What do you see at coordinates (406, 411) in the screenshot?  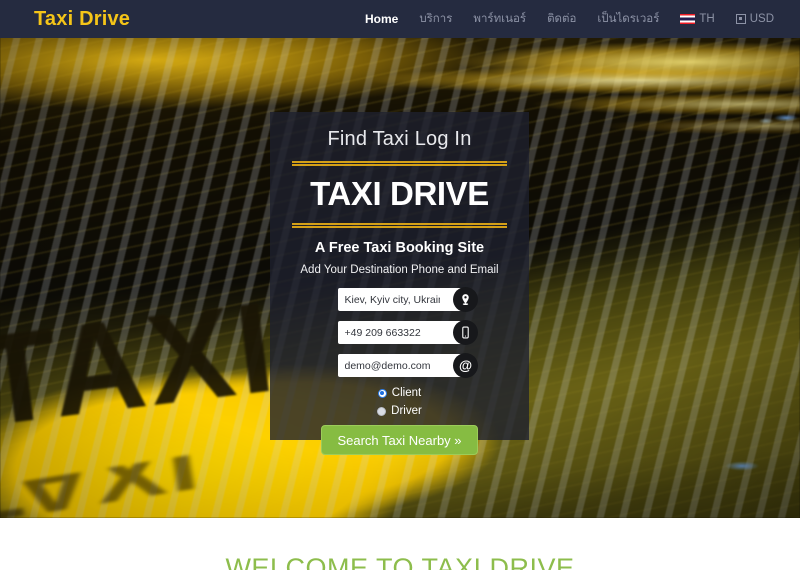 I see `radio-label-driver: Driver` at bounding box center [406, 411].